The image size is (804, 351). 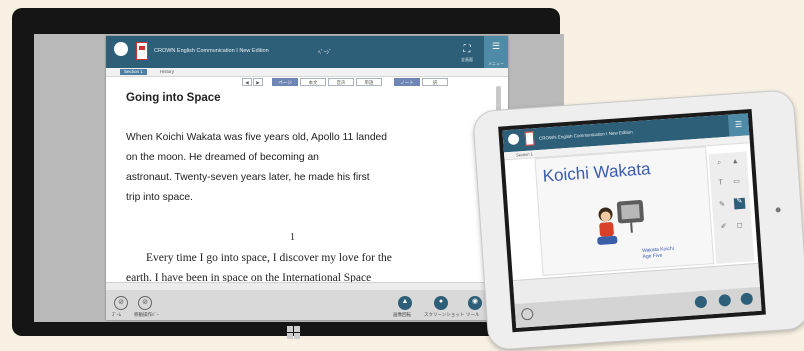 What do you see at coordinates (294, 333) in the screenshot?
I see `windows-logo-icon` at bounding box center [294, 333].